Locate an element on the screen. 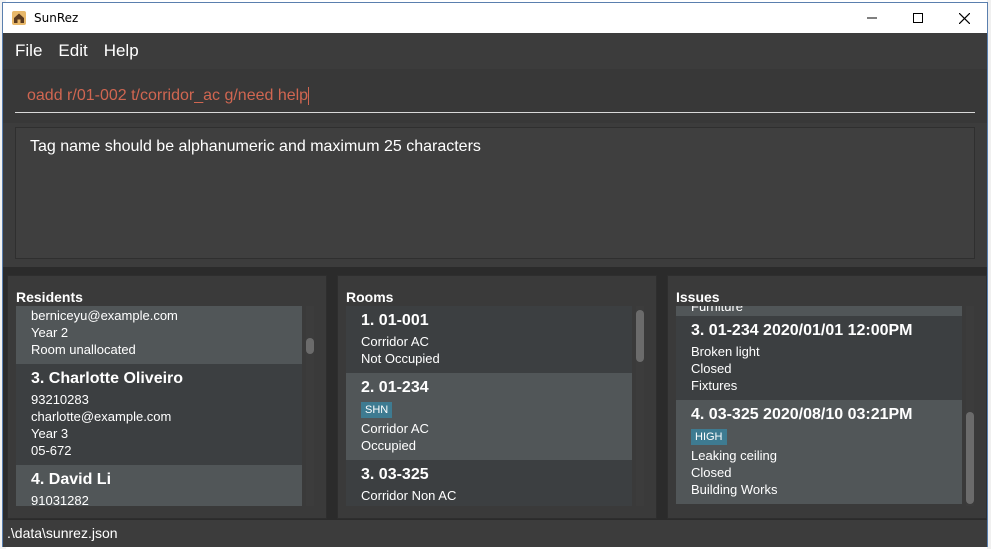  issue-card: Furniture is located at coordinates (819, 311).